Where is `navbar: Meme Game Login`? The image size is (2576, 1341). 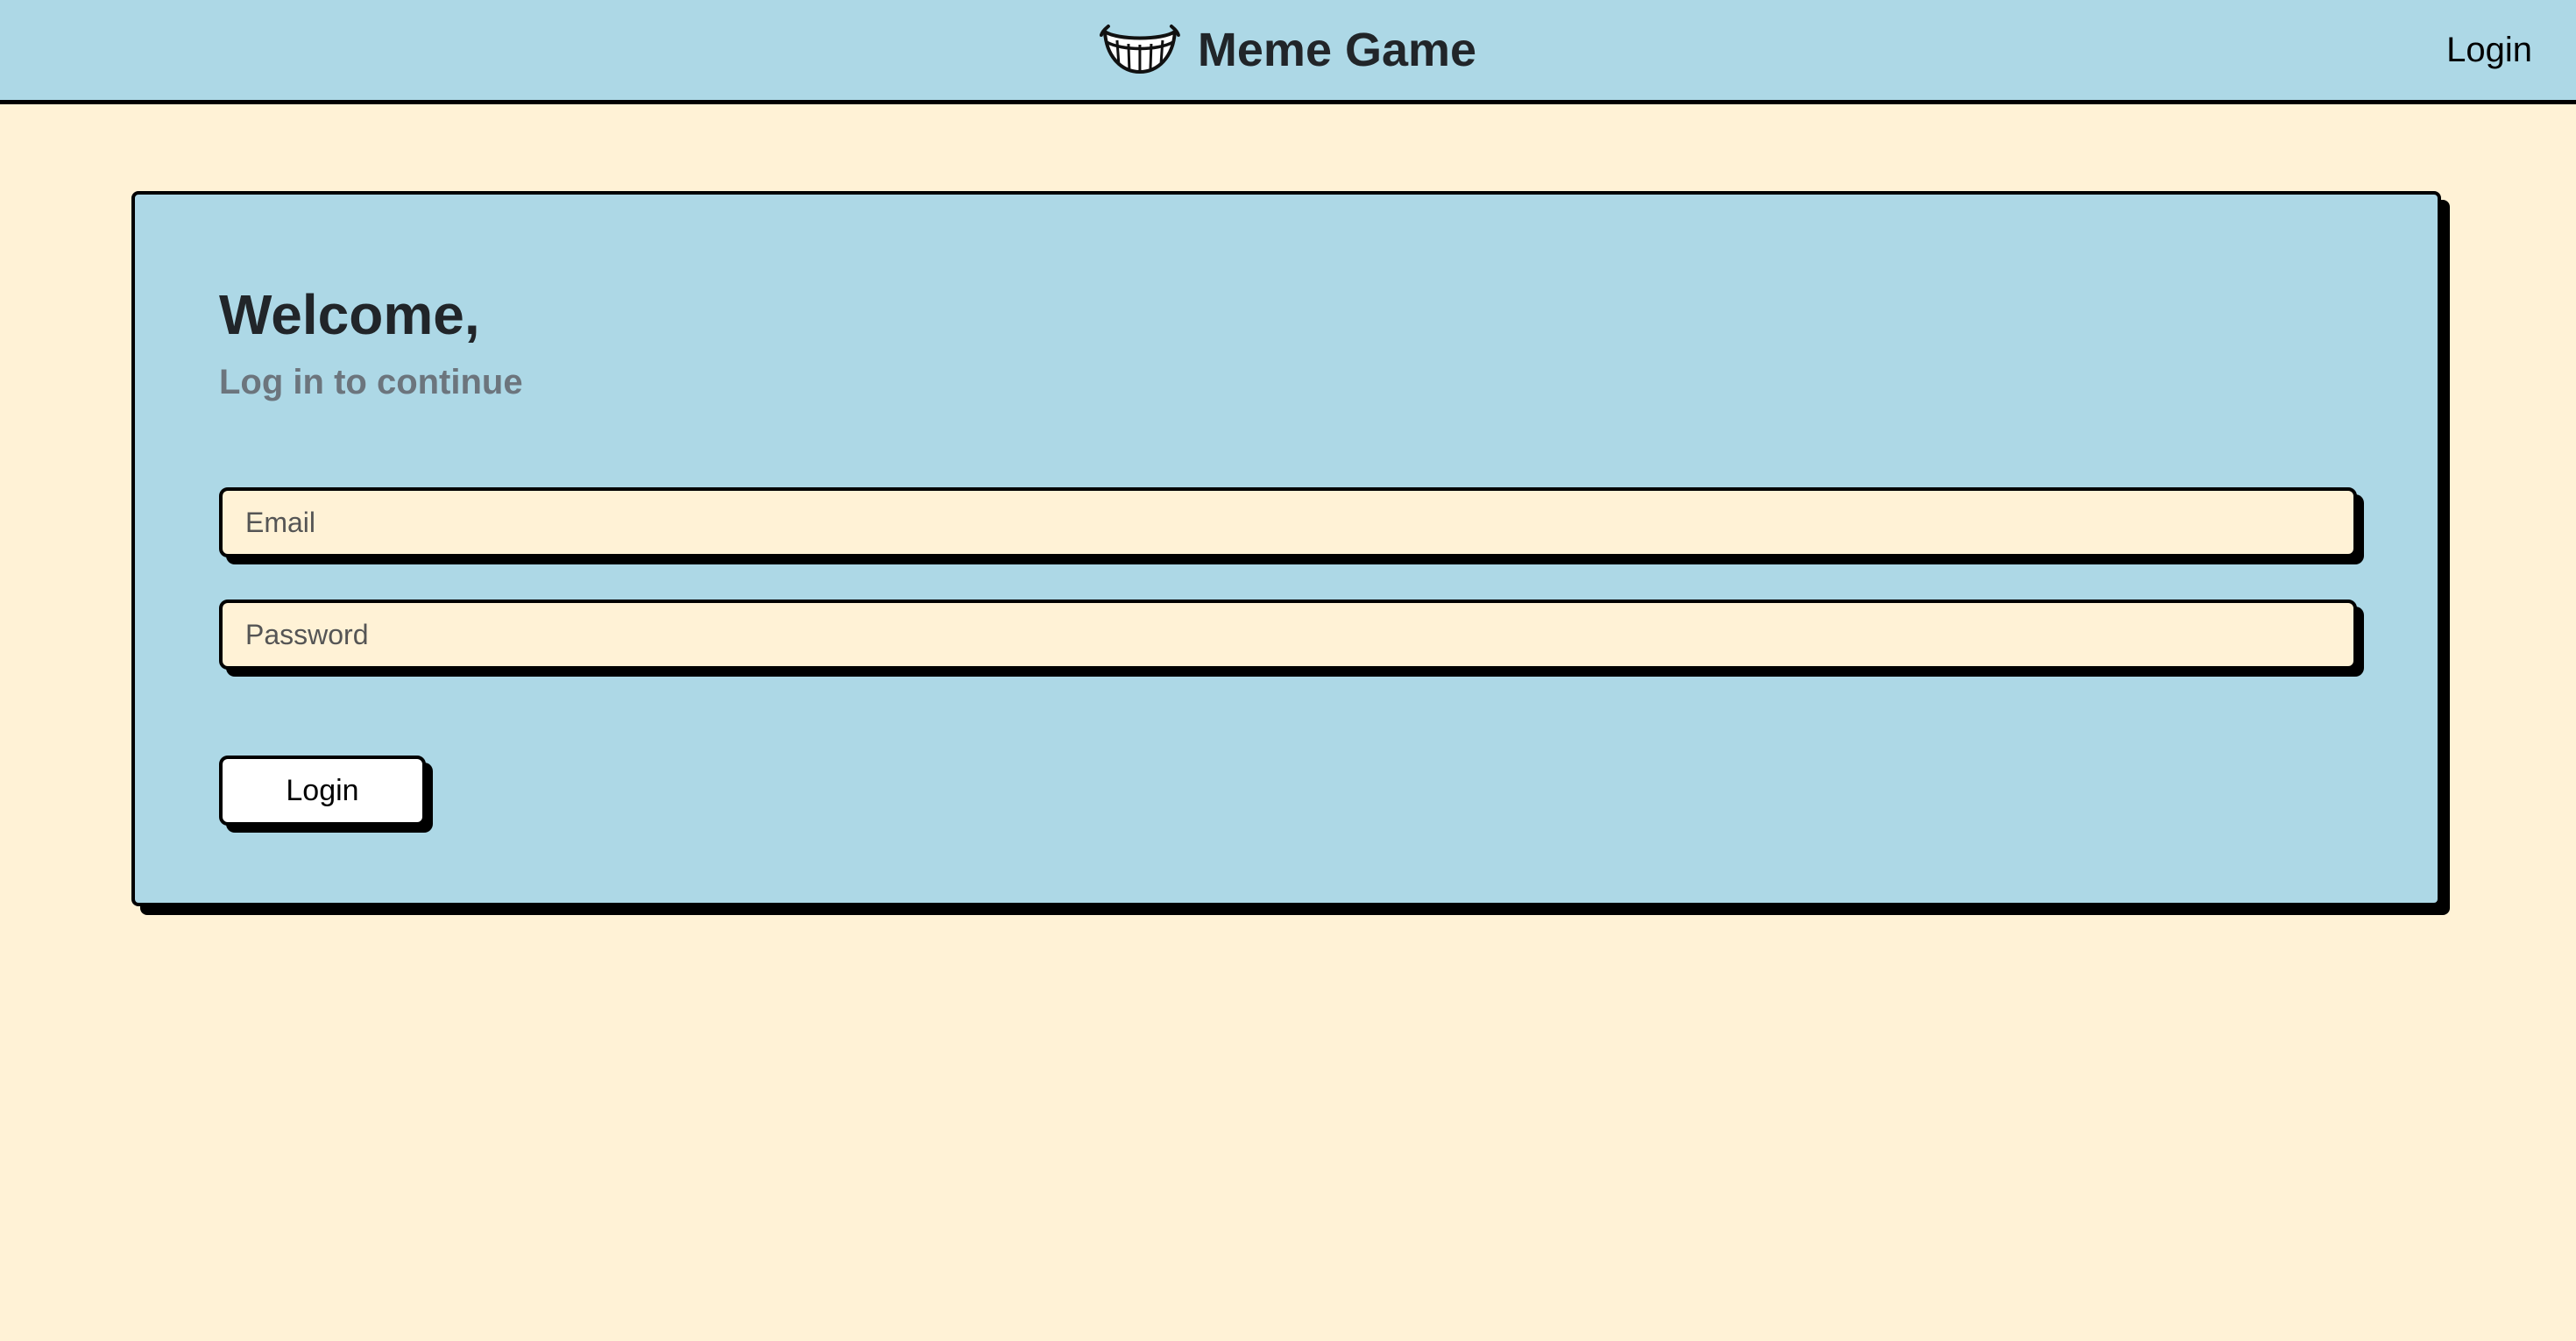
navbar: Meme Game Login is located at coordinates (1288, 52).